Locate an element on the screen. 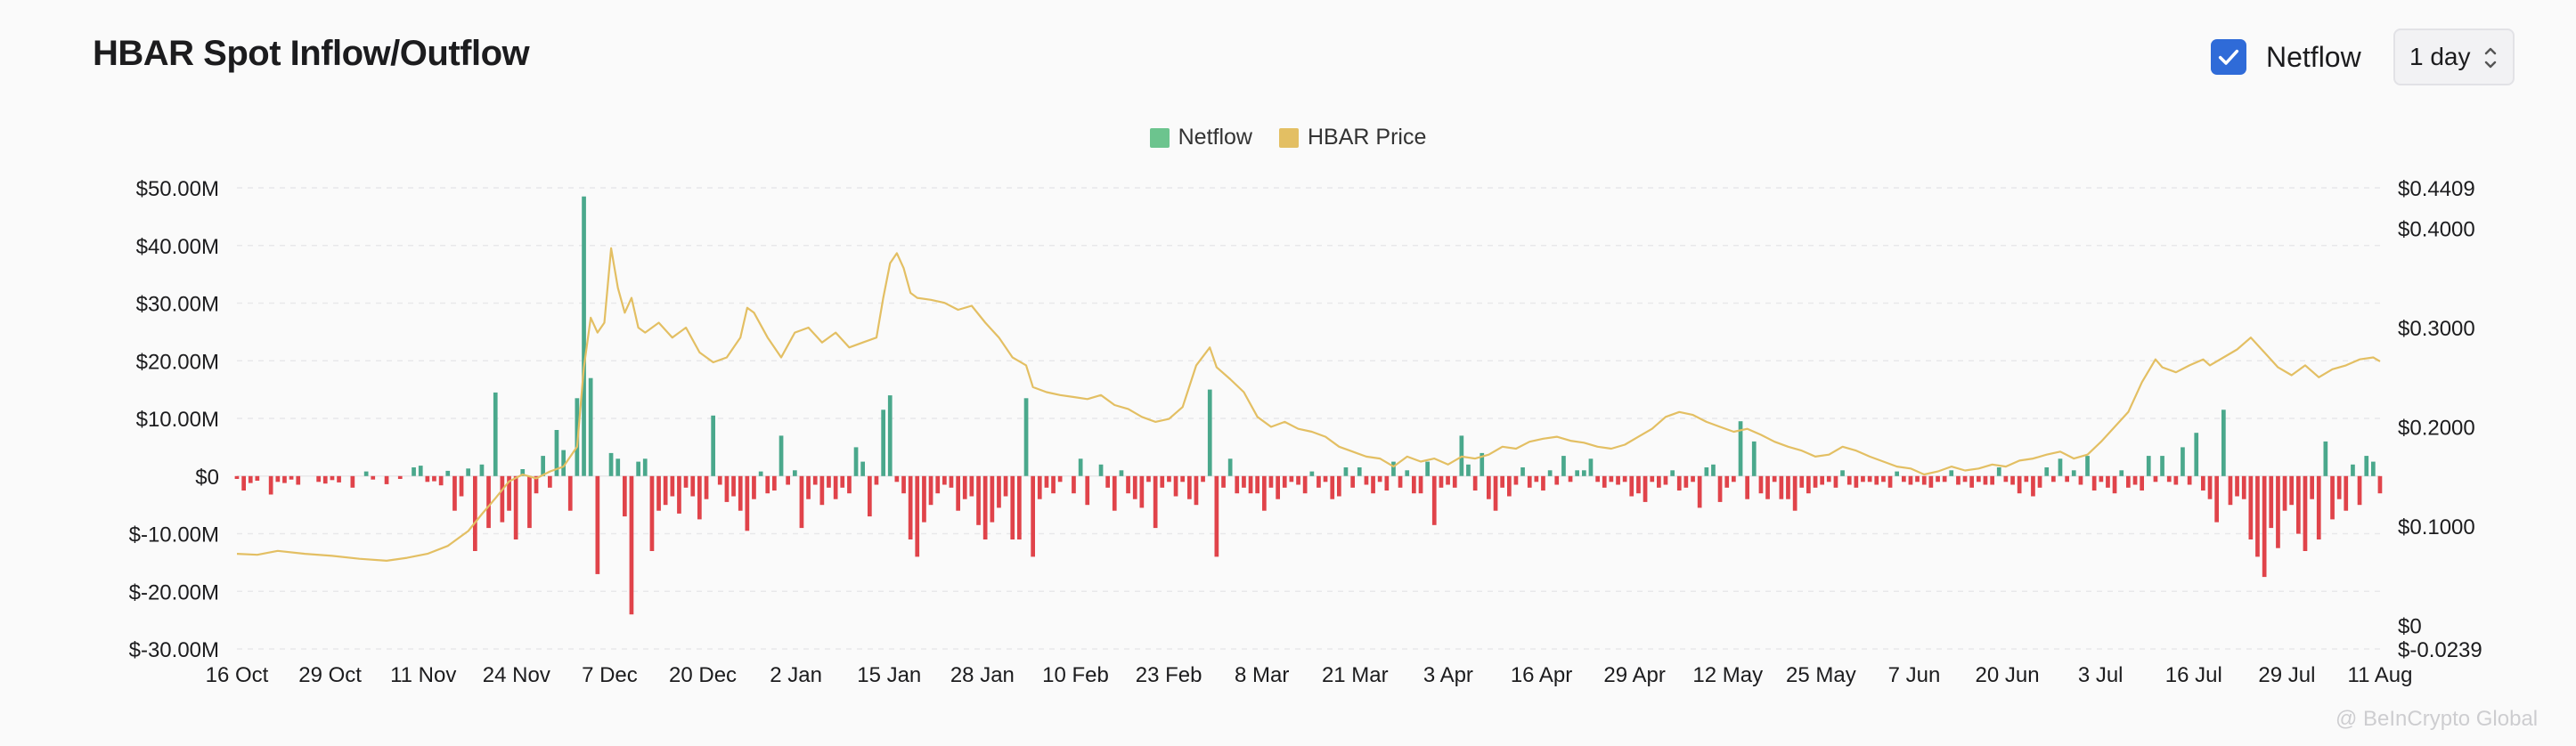 This screenshot has height=746, width=2576. x-tick-label: 25 May is located at coordinates (1821, 675).